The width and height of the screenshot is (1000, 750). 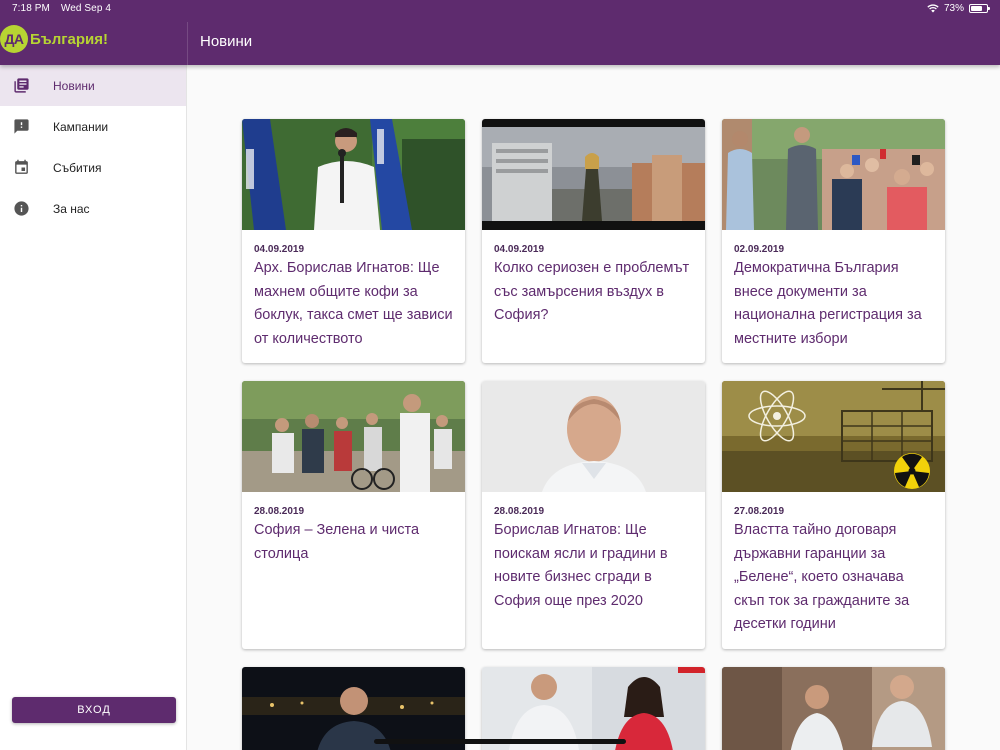 I want to click on status-time: 7:18 PM, so click(x=31, y=8).